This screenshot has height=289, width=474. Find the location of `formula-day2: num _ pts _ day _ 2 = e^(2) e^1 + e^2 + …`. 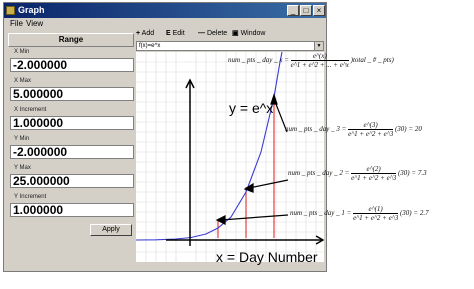

formula-day2: num _ pts _ day _ 2 = e^(2) e^1 + e^2 + … is located at coordinates (357, 173).